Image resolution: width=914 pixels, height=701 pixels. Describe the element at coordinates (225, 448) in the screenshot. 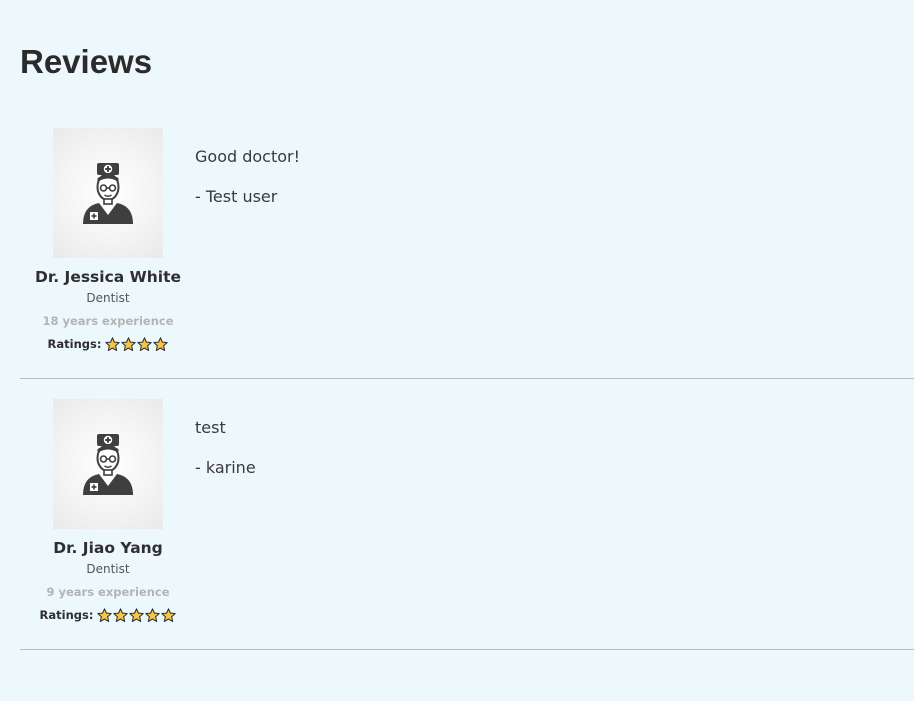

I see `review-body: test - karine` at that location.